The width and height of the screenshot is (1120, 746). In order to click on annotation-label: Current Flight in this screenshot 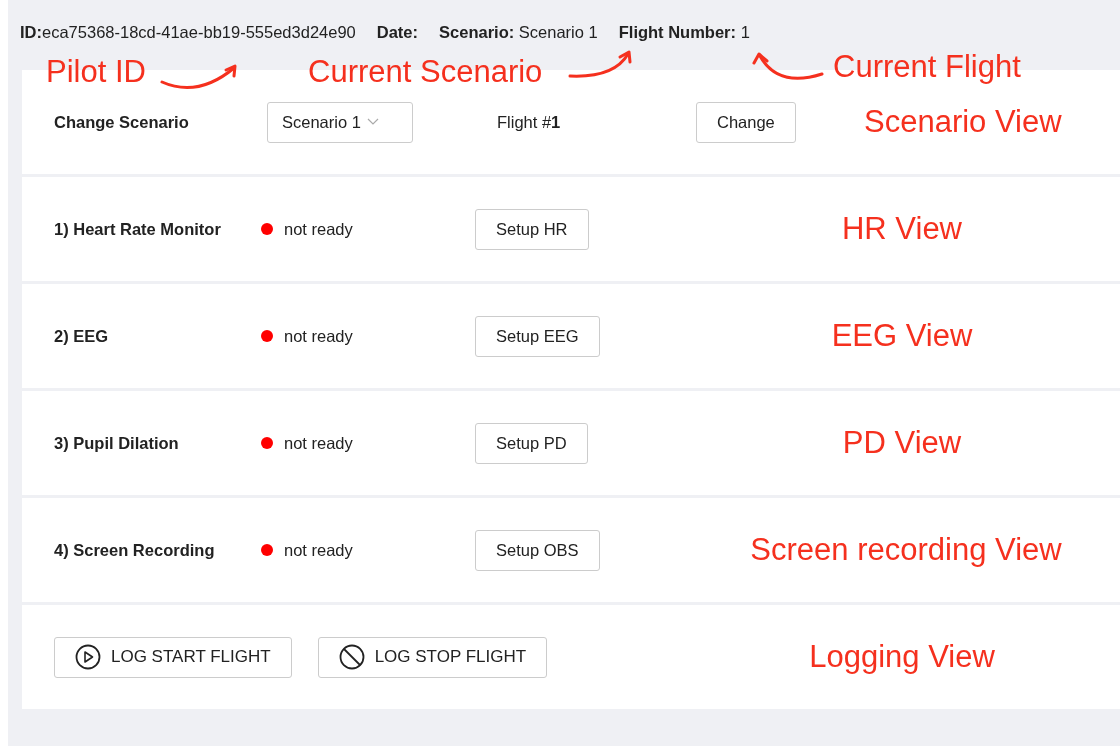, I will do `click(927, 67)`.